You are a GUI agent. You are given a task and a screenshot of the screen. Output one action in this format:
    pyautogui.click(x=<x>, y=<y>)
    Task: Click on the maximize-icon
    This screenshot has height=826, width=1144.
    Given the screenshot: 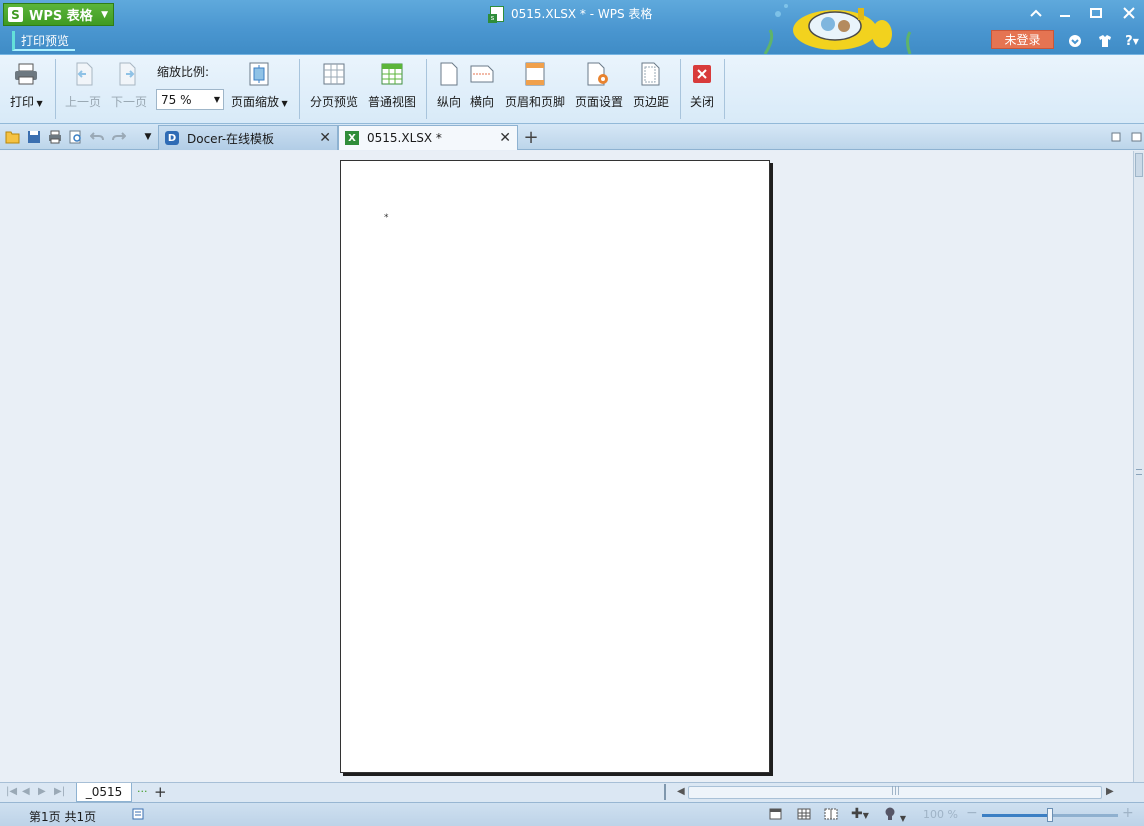 What is the action you would take?
    pyautogui.click(x=1096, y=13)
    